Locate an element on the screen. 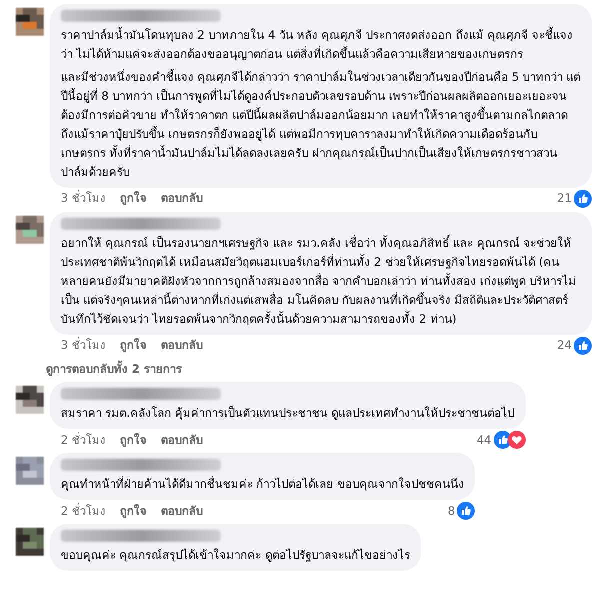  view-replies-link: ดูการตอบกลับทั้ง 2 รายการ is located at coordinates (114, 366).